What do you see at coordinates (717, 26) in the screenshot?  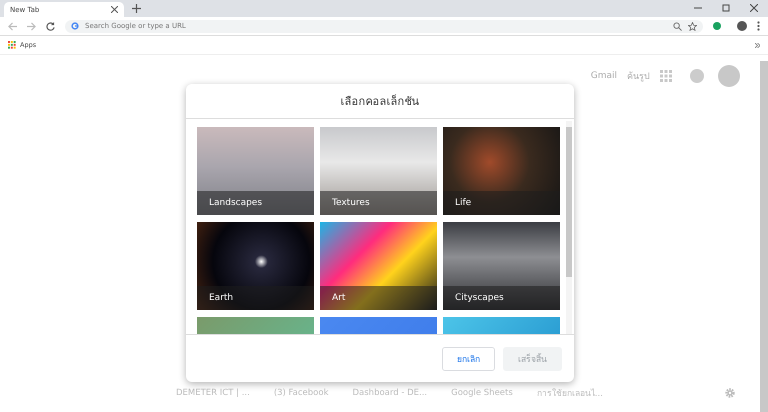 I see `extension-icon` at bounding box center [717, 26].